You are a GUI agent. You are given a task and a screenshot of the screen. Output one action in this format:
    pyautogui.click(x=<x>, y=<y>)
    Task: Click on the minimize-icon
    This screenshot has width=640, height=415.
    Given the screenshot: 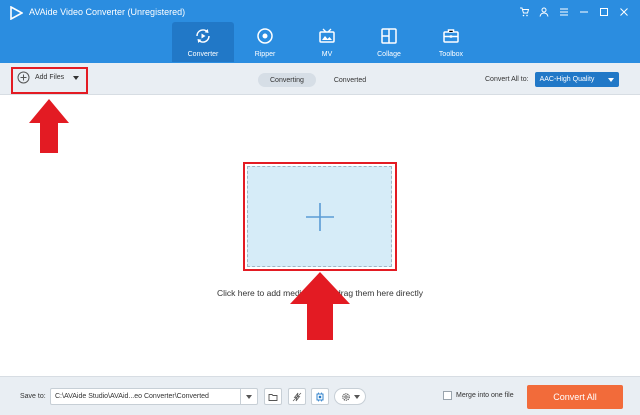 What is the action you would take?
    pyautogui.click(x=584, y=12)
    